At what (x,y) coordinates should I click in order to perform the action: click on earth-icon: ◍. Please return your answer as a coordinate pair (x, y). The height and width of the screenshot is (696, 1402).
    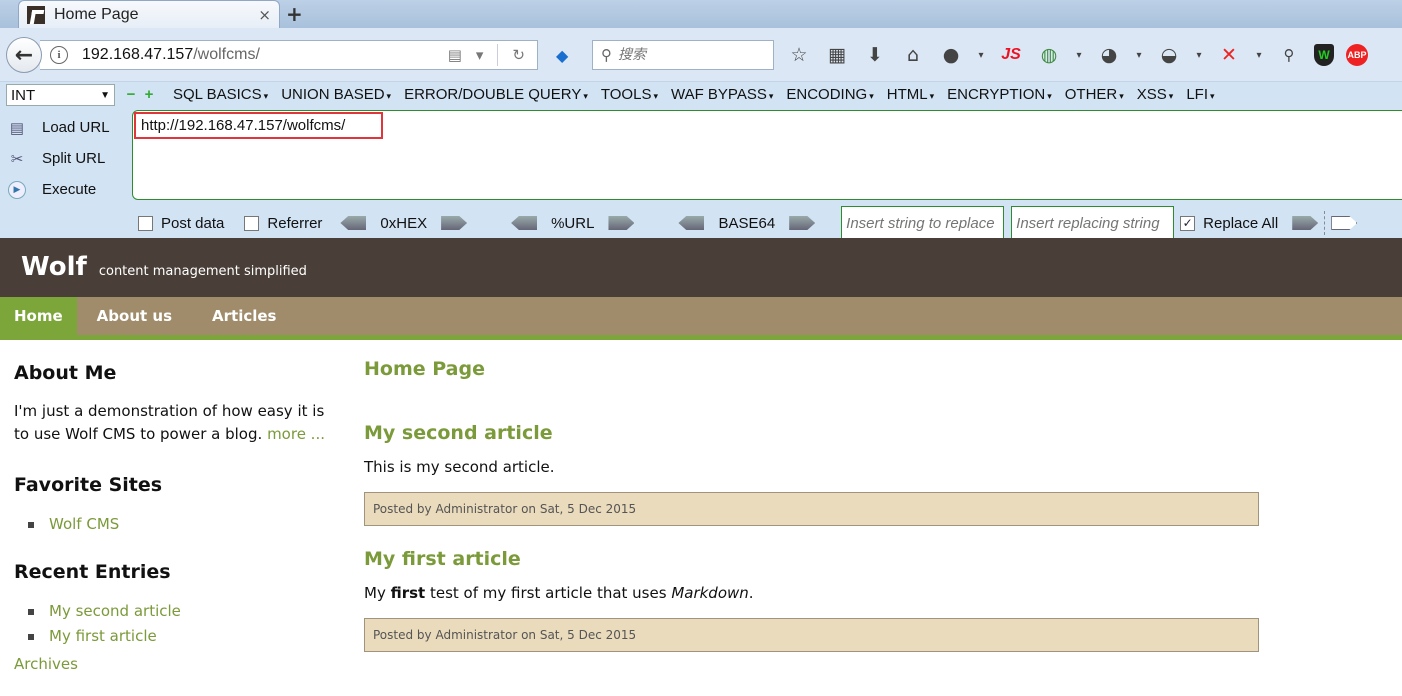
    Looking at the image, I should click on (1049, 55).